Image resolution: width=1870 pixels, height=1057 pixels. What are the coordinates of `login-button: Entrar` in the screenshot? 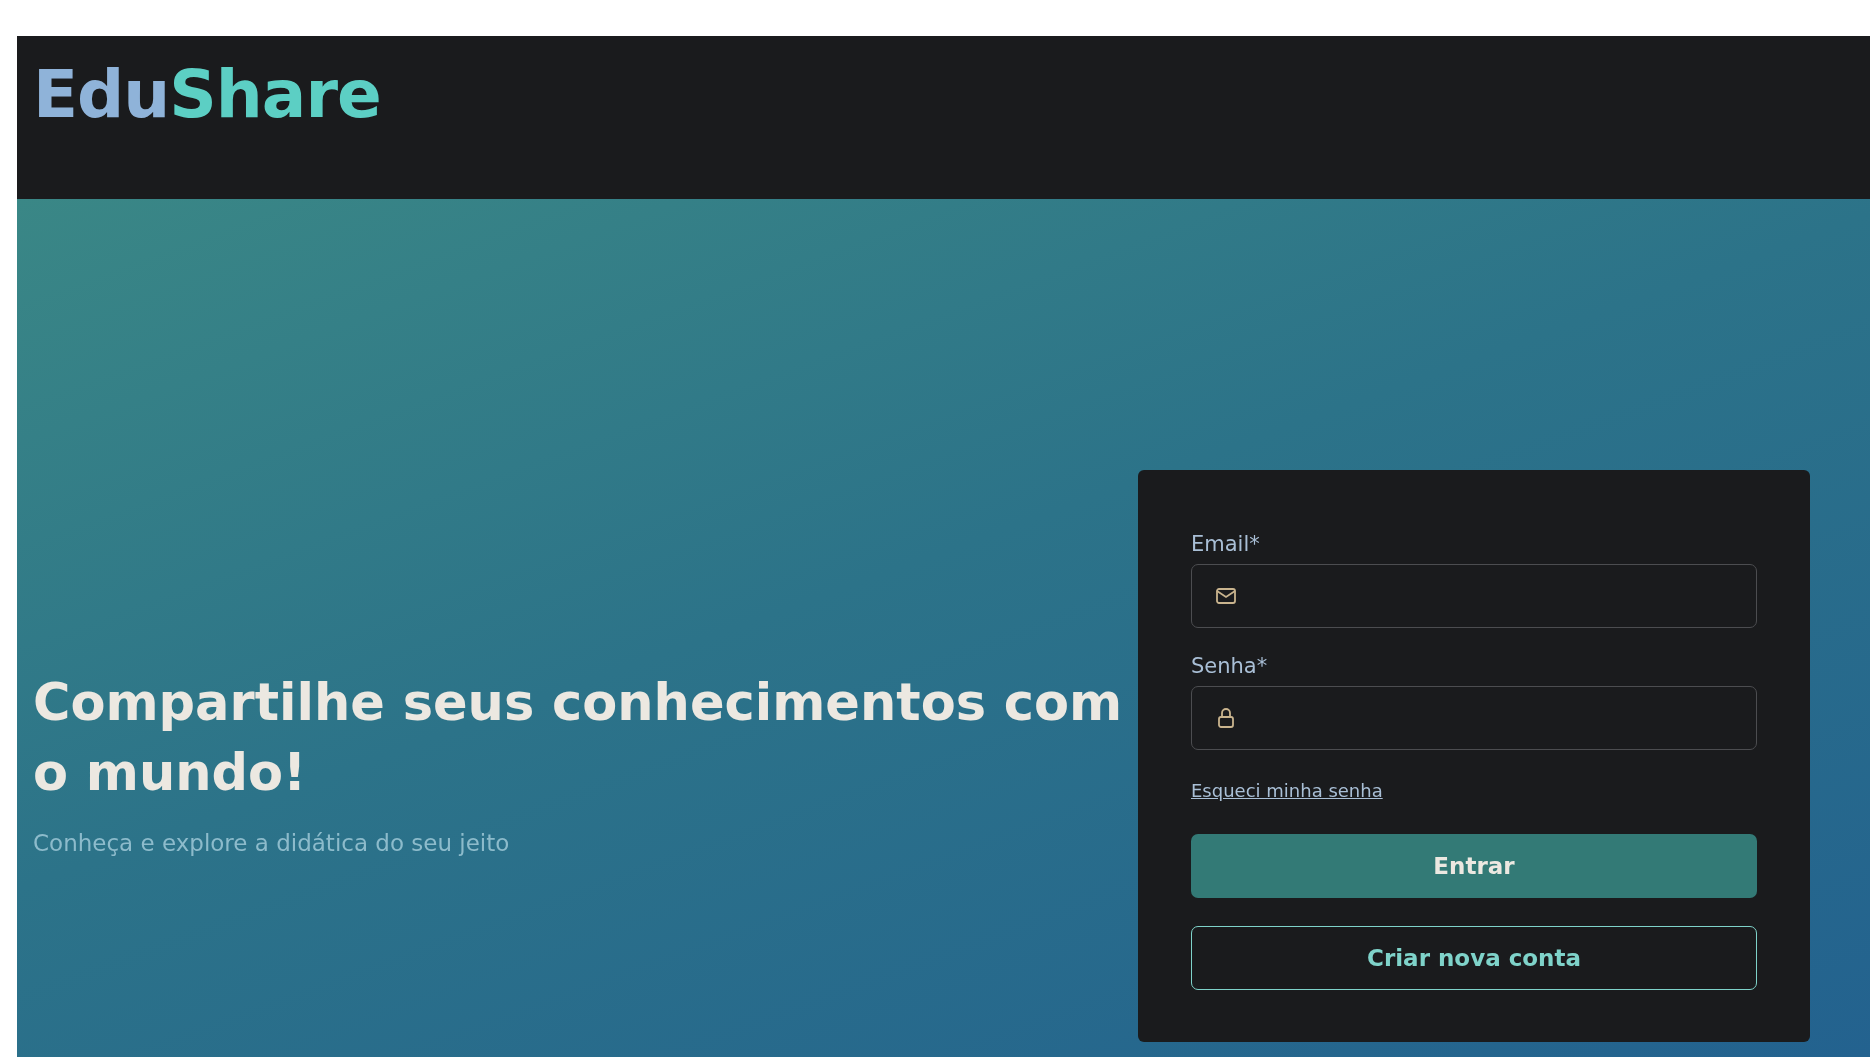 It's located at (1474, 866).